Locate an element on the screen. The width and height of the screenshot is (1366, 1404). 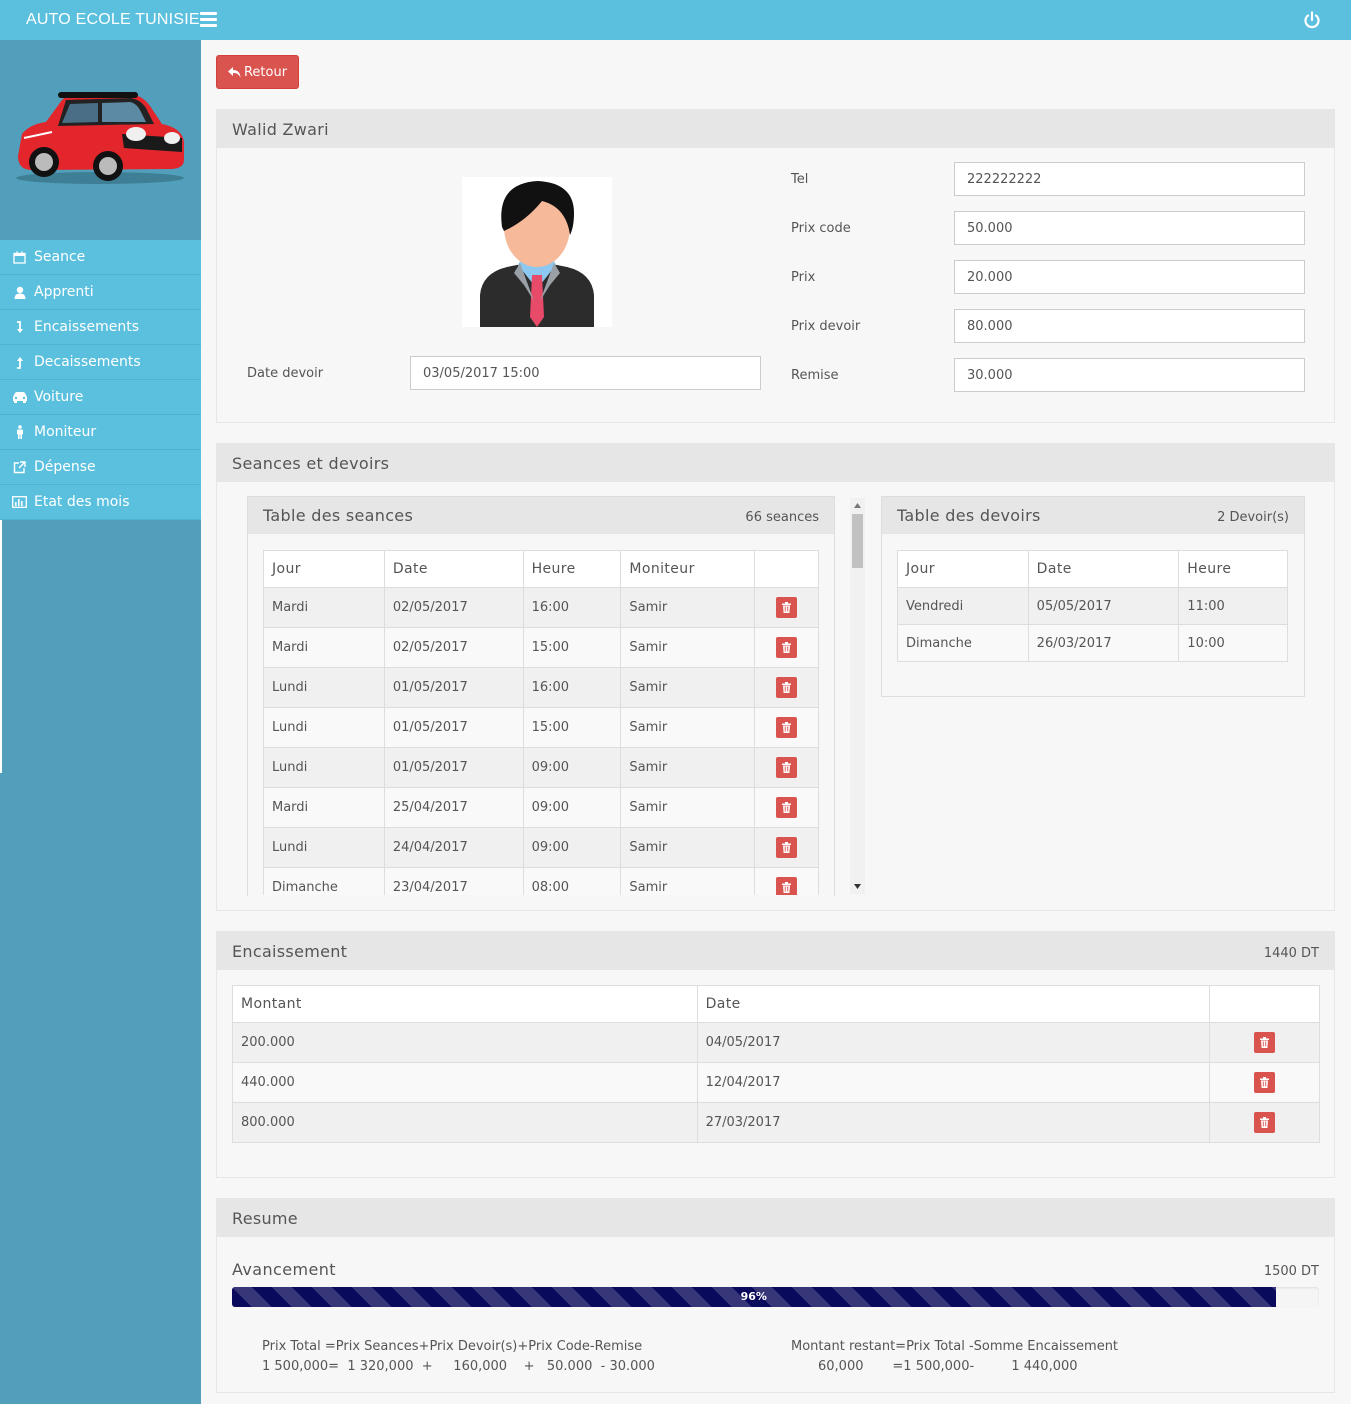
table-row: Vendredi 05/05/2017 11:00 is located at coordinates (1092, 606).